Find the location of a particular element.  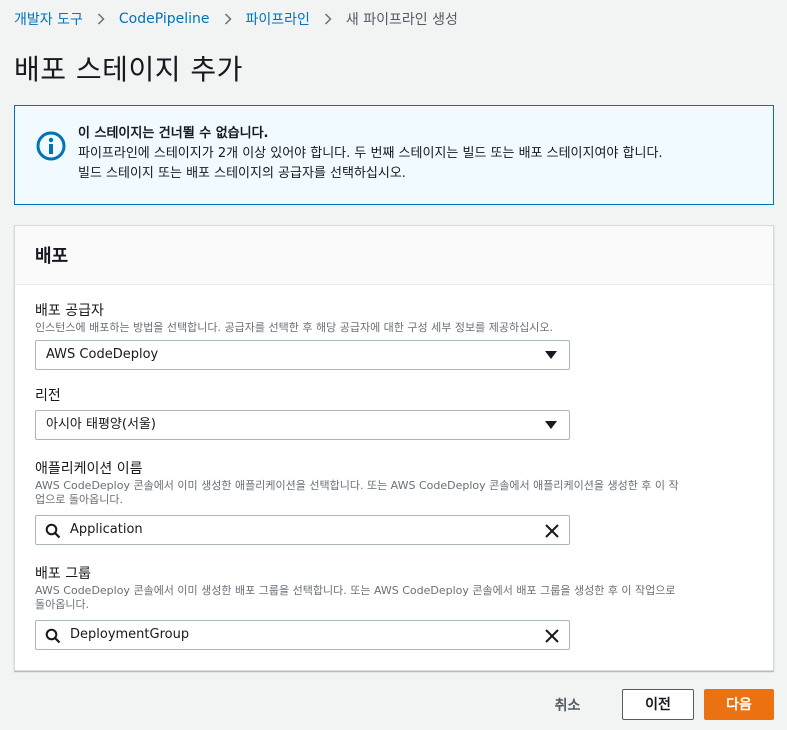

application-name-input: Application is located at coordinates (302, 530).